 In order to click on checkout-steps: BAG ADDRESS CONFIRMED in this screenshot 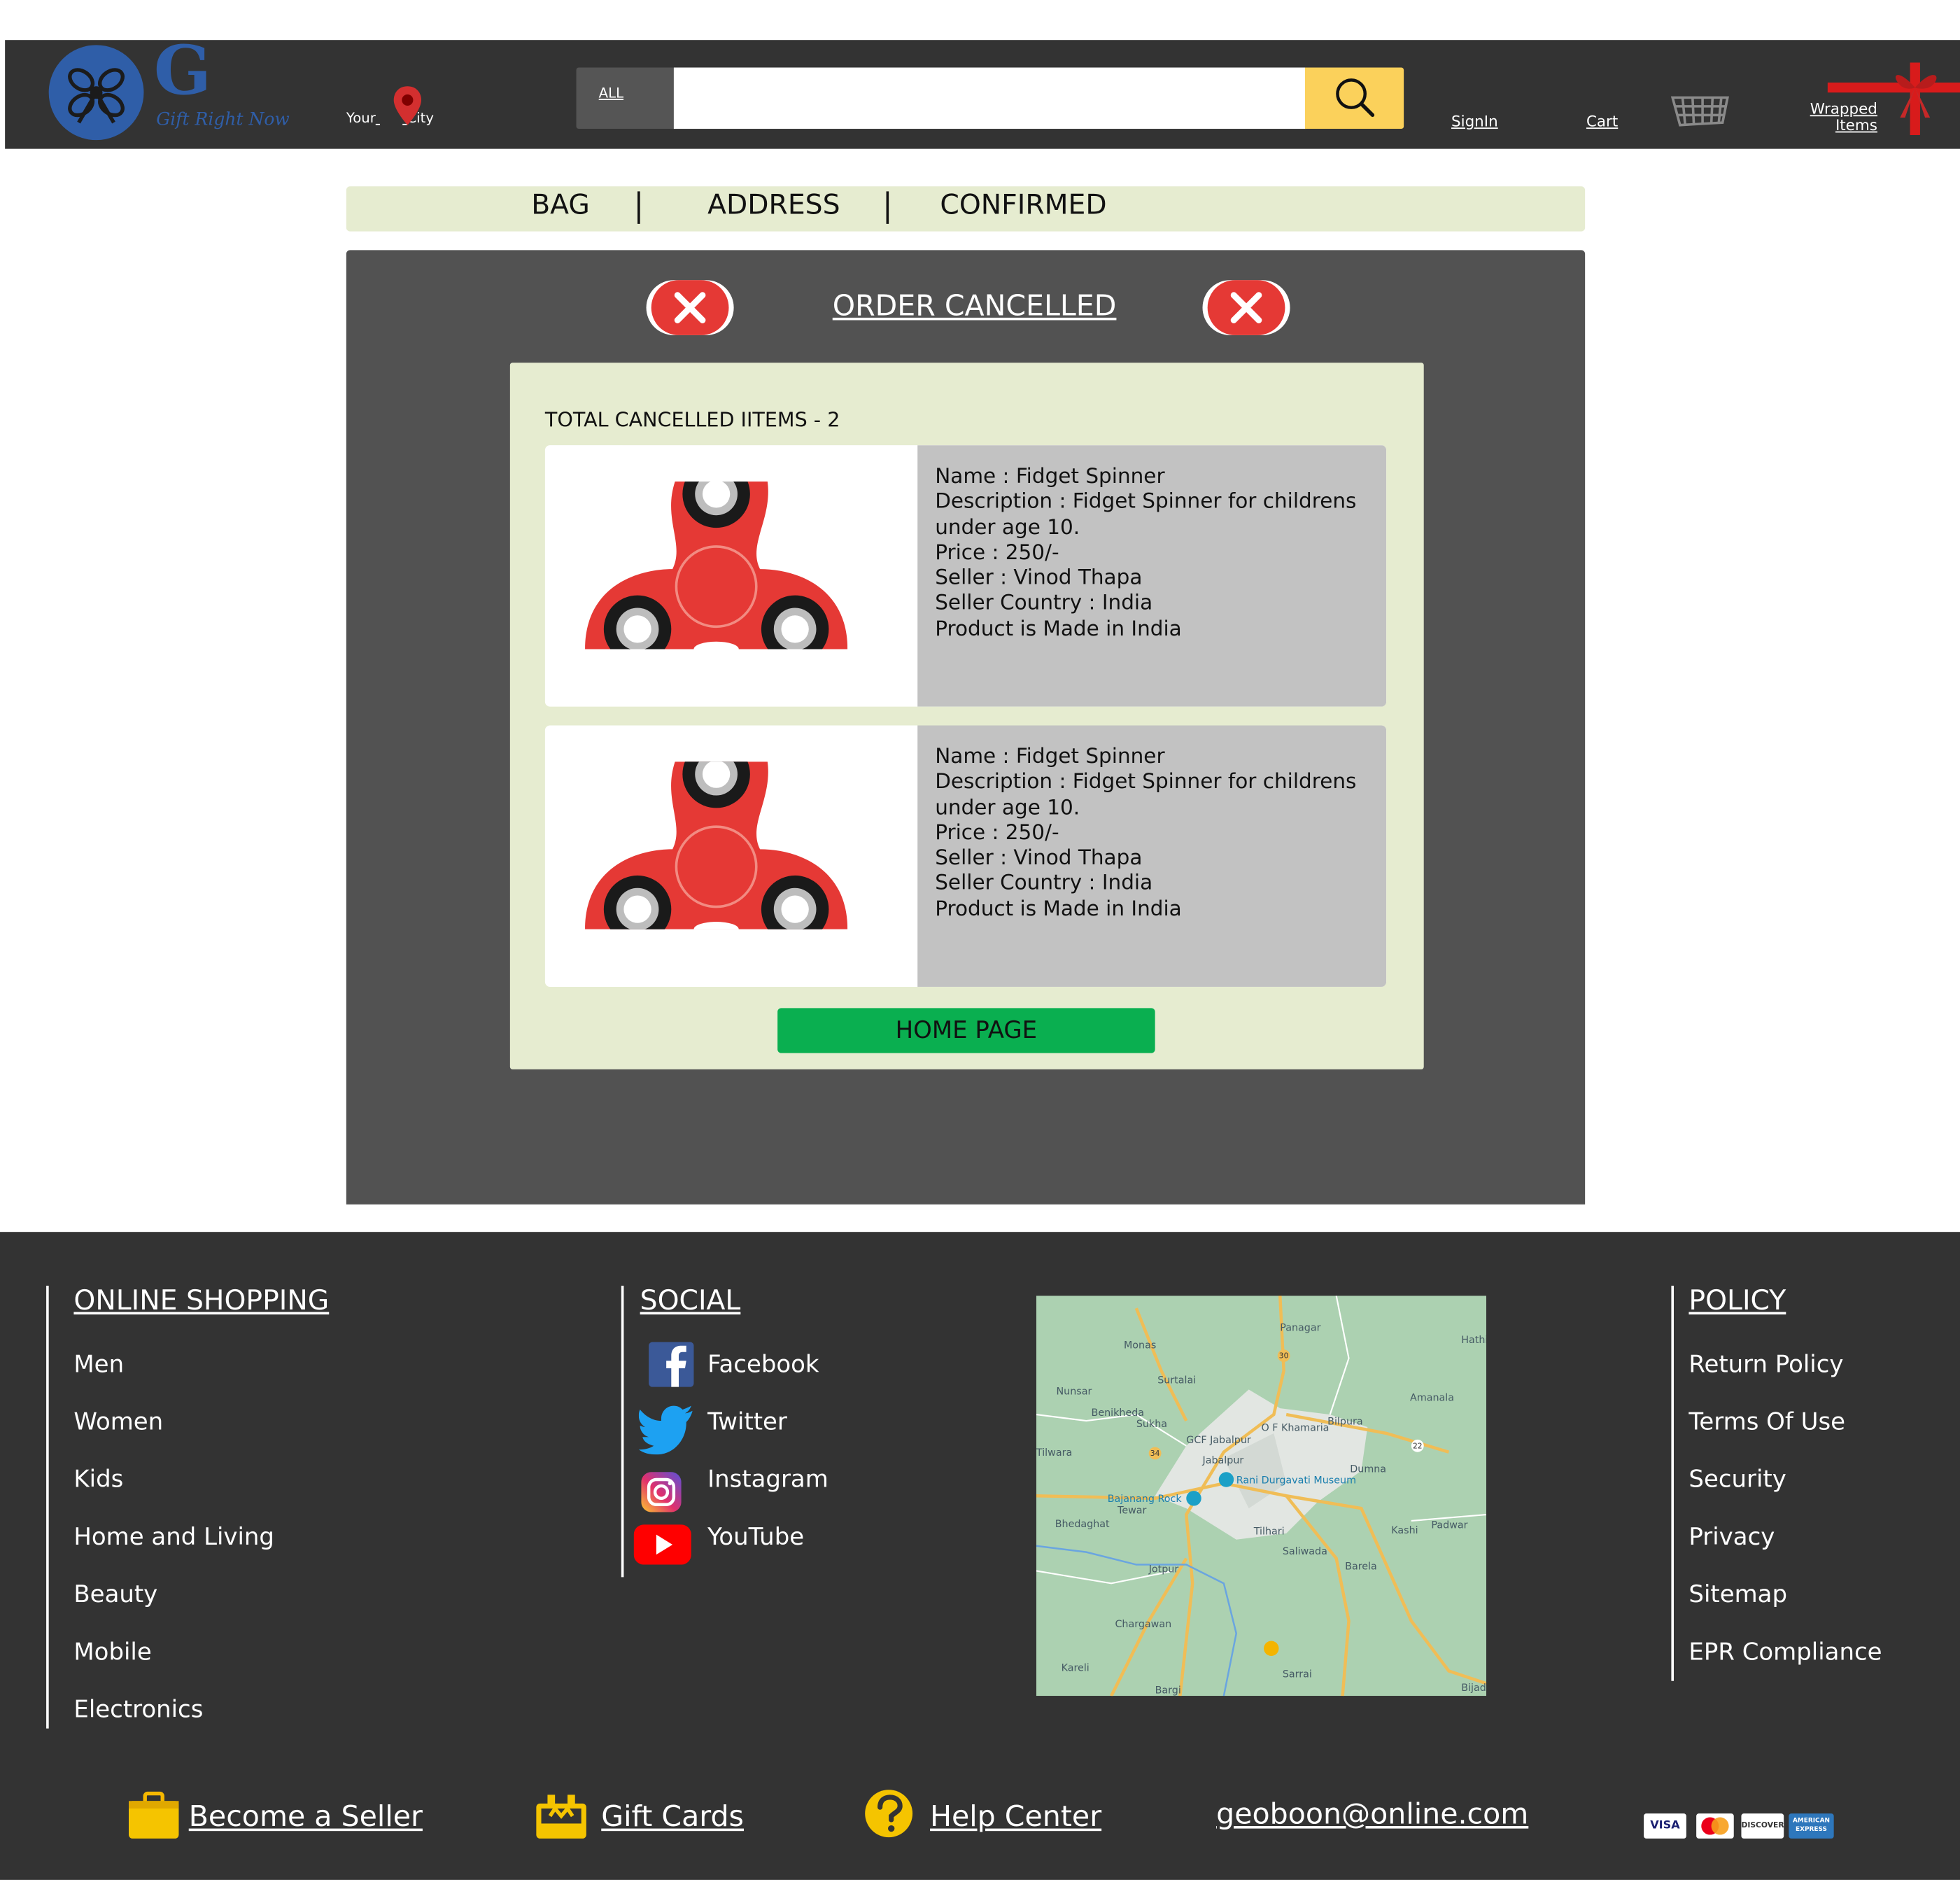, I will do `click(966, 209)`.